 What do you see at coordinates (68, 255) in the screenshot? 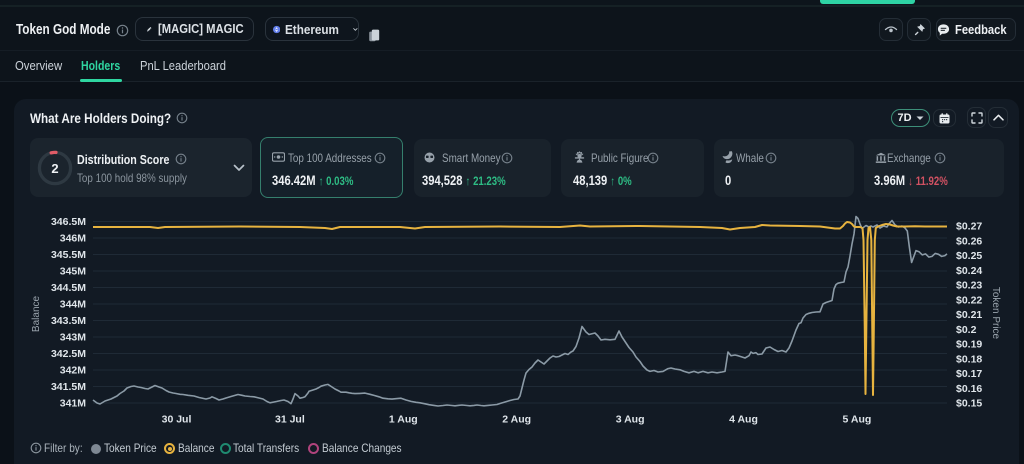
I see `svg-text: 345.5M` at bounding box center [68, 255].